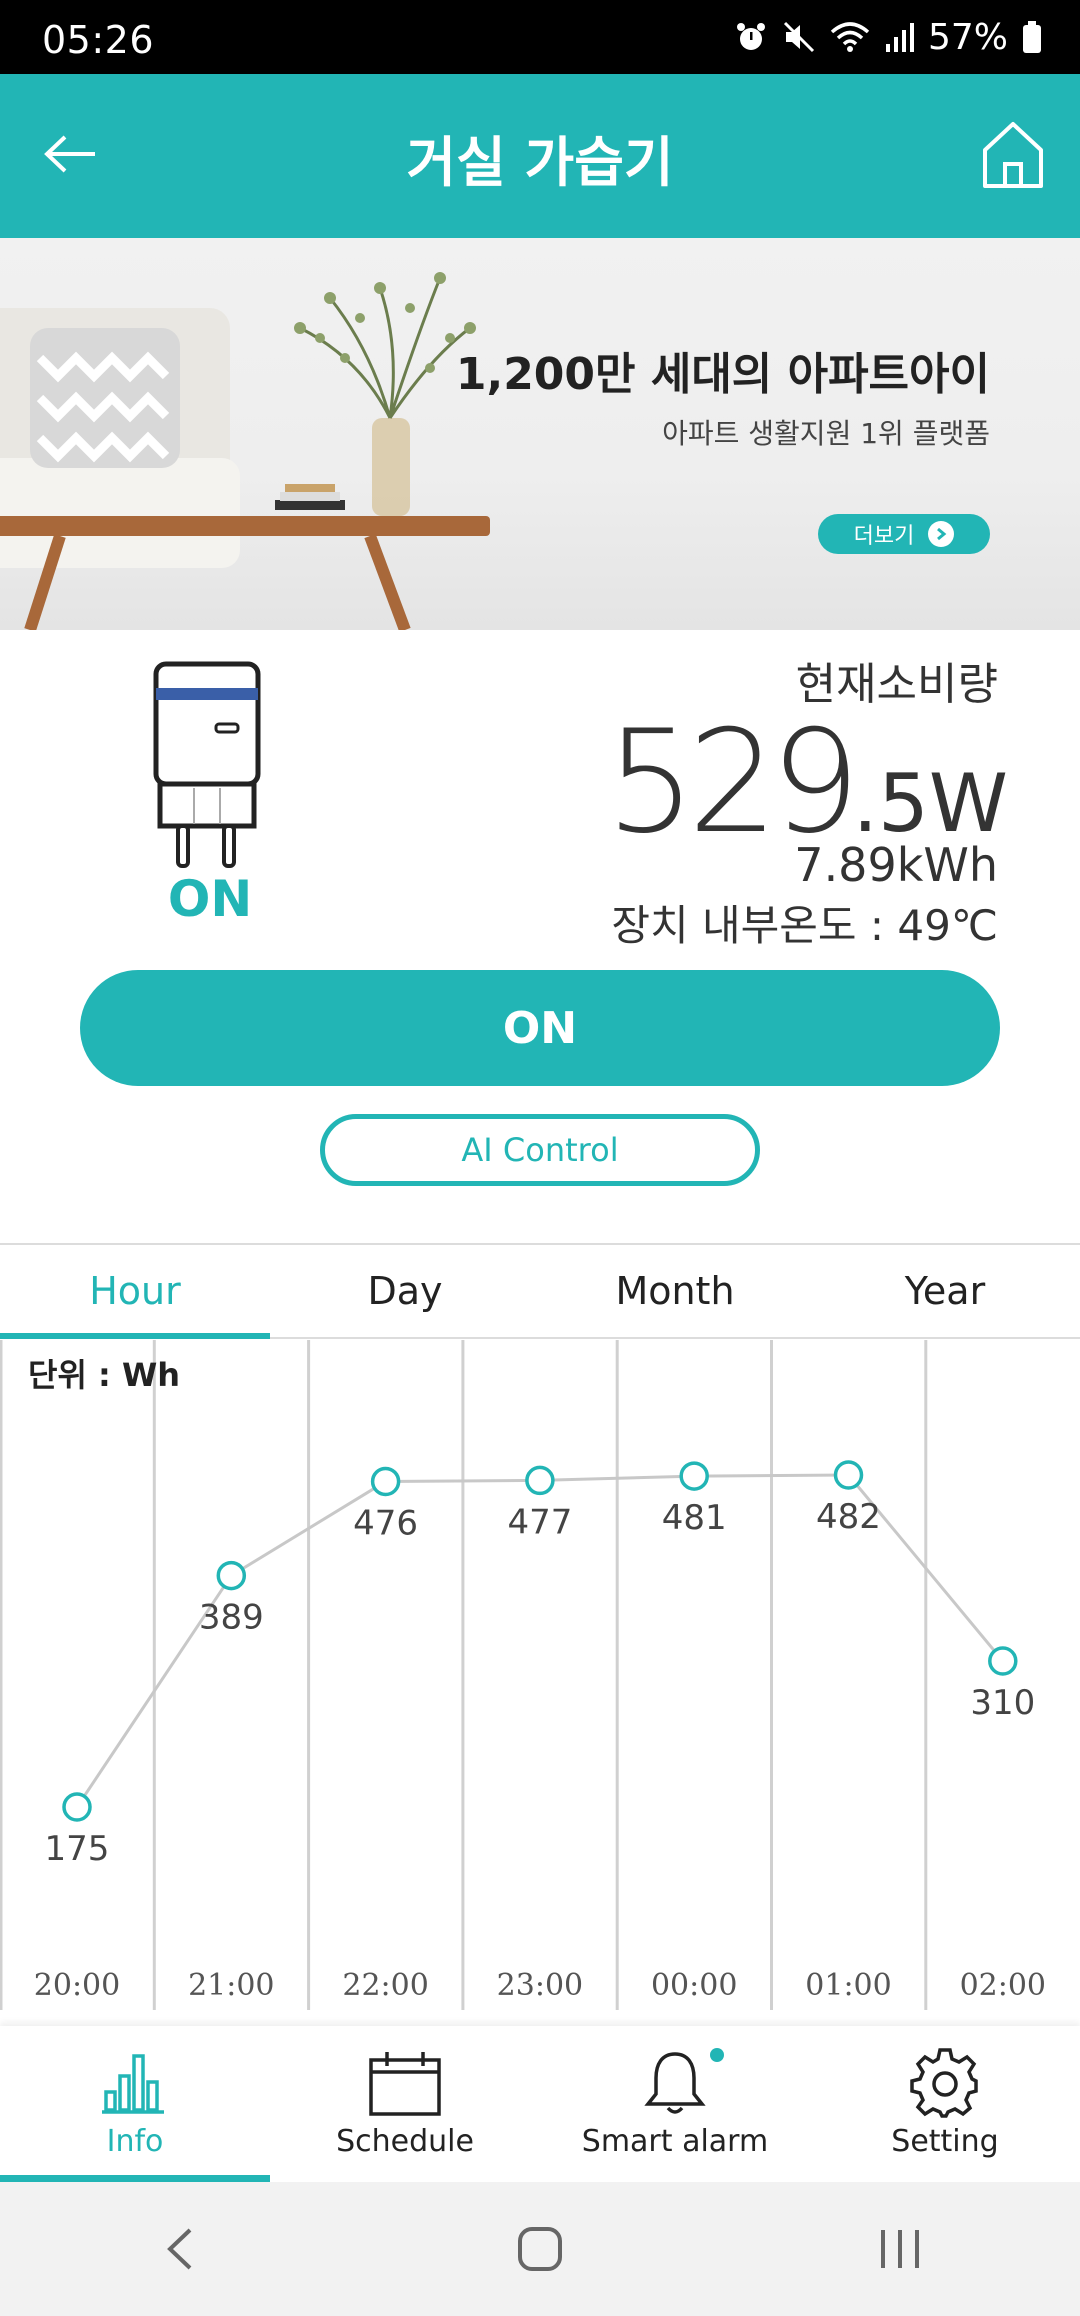 Image resolution: width=1080 pixels, height=2316 pixels. I want to click on bell-icon, so click(675, 2083).